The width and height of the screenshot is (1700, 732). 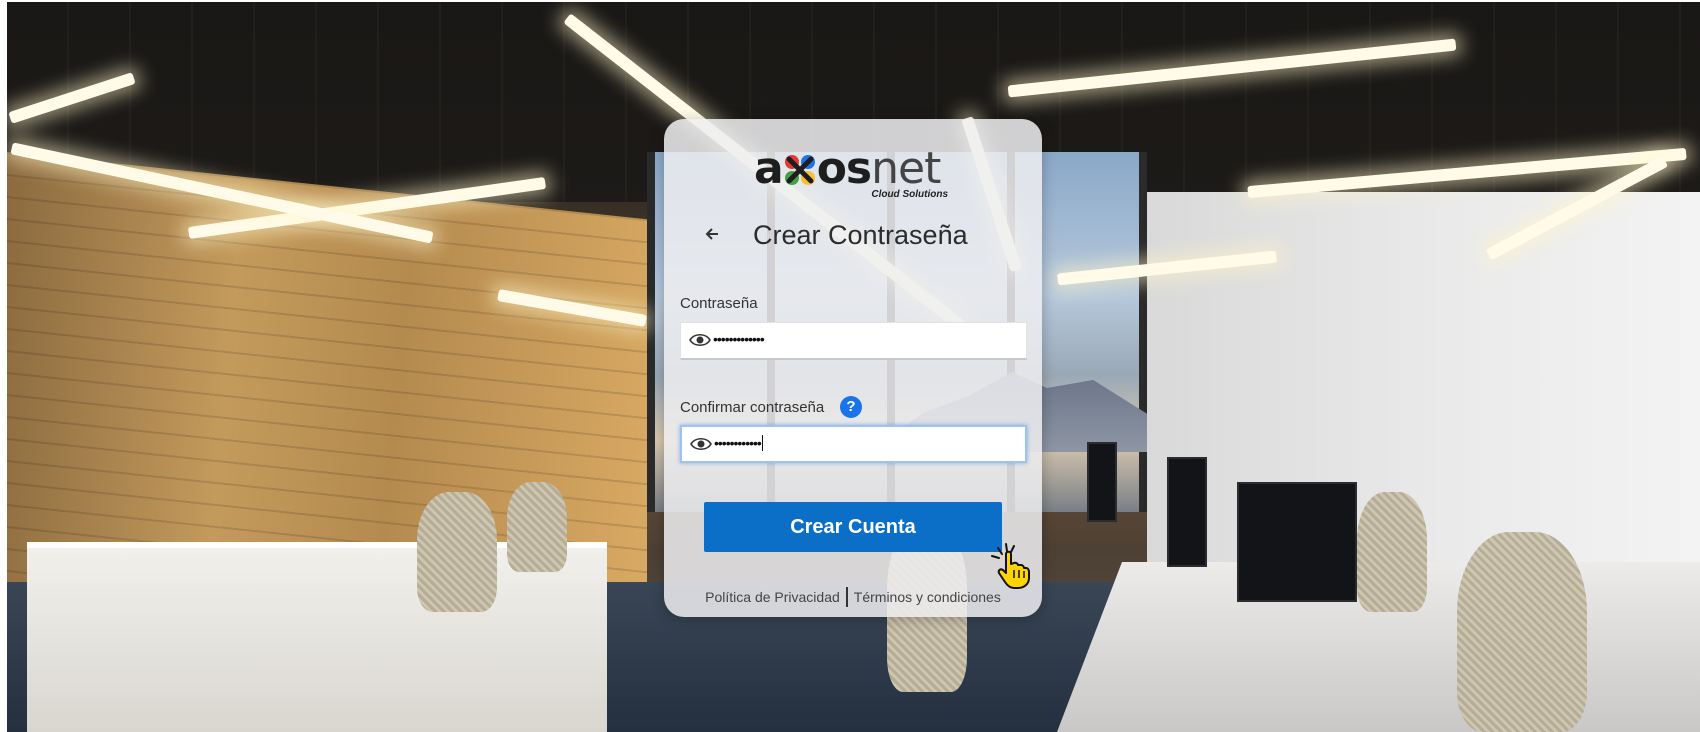 What do you see at coordinates (752, 407) in the screenshot?
I see `confirm-password-label: Confirmar contraseña` at bounding box center [752, 407].